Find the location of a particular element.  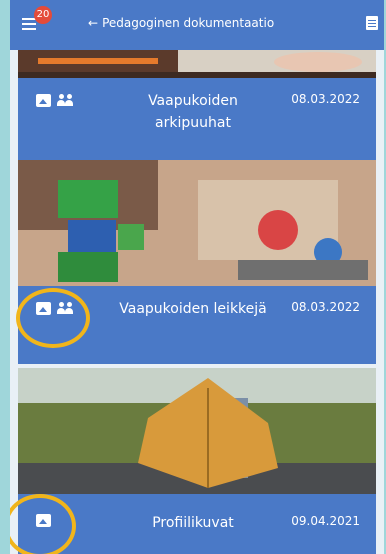

card-info-bar: Vaapukoiden arkipuuhat 08.03.2022 is located at coordinates (197, 119).